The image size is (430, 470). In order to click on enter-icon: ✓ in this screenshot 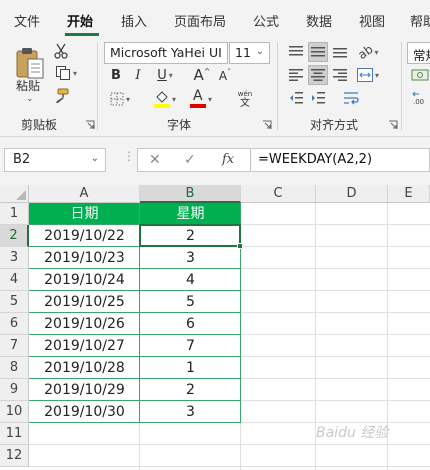, I will do `click(190, 160)`.